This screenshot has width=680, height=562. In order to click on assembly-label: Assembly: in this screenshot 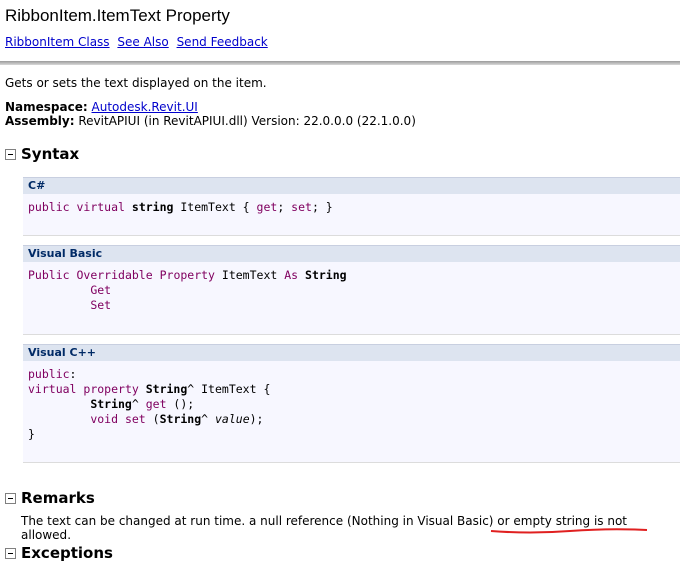, I will do `click(40, 121)`.